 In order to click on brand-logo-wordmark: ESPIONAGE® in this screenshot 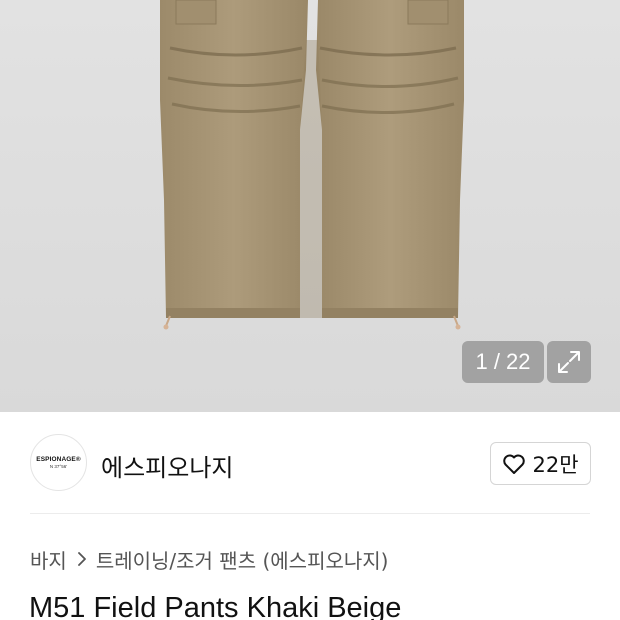, I will do `click(58, 459)`.